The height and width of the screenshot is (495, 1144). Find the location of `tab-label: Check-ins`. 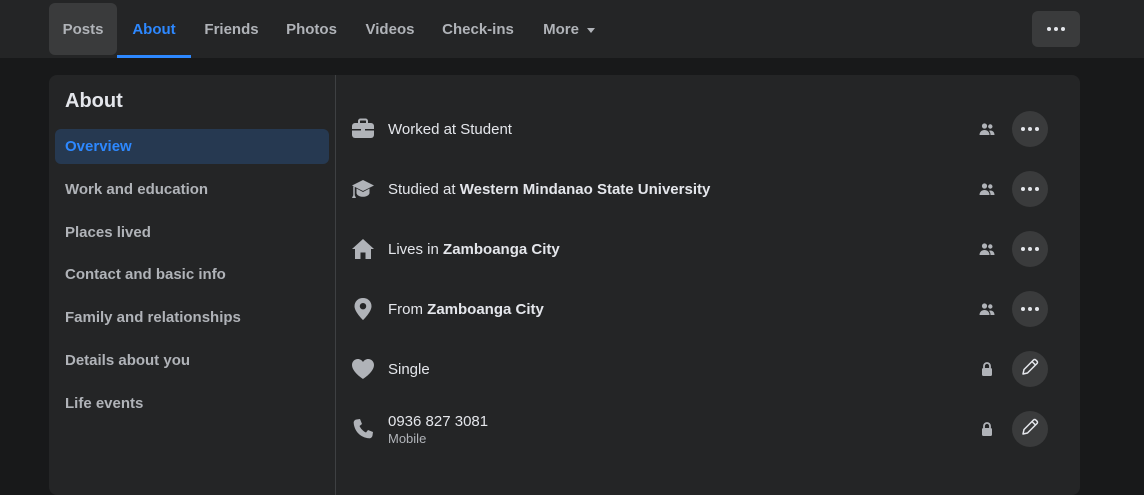

tab-label: Check-ins is located at coordinates (478, 29).